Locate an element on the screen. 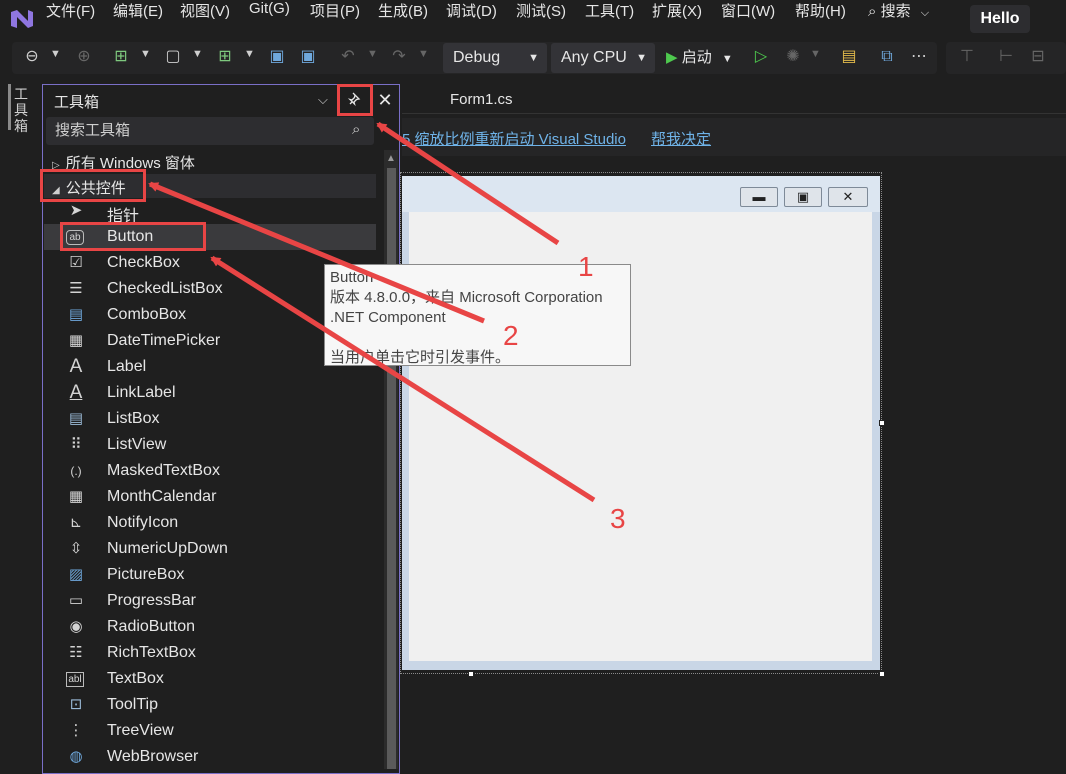  annotation-number-2: 2 is located at coordinates (511, 335).